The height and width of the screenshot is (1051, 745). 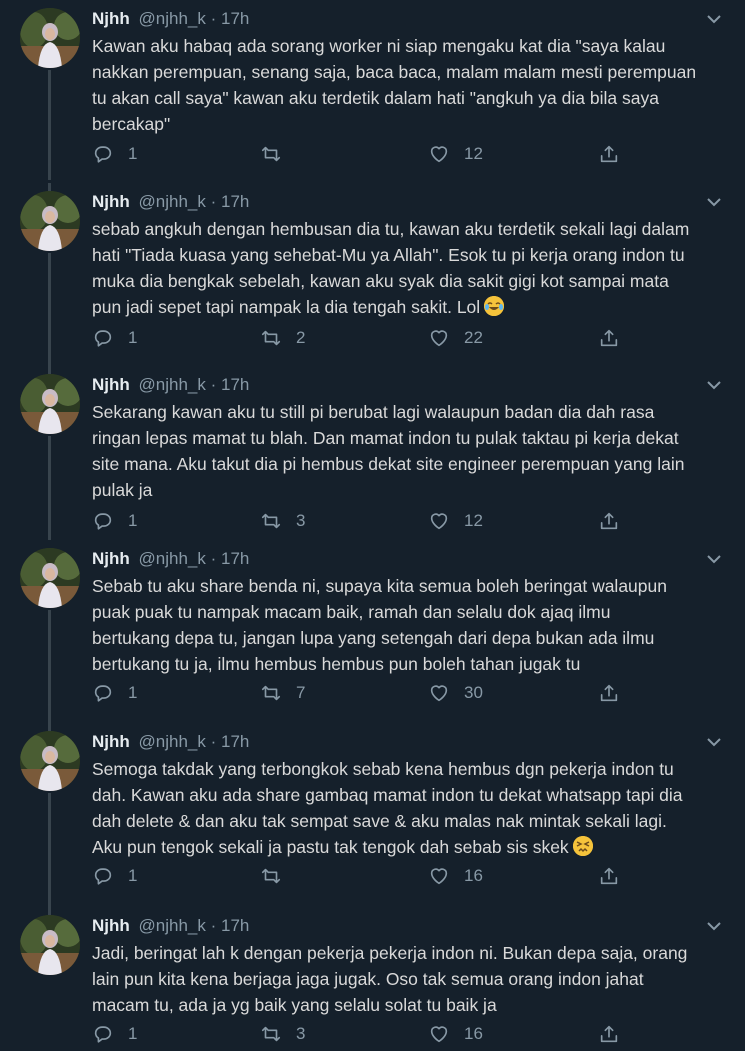 I want to click on tweet-actions: 1 16, so click(x=362, y=876).